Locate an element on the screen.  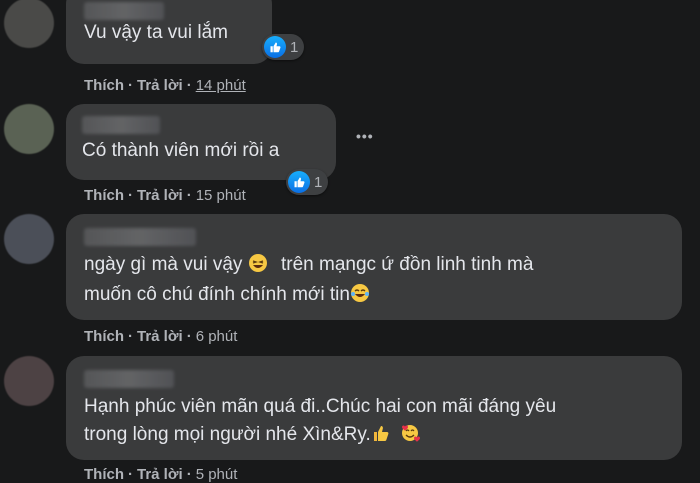
text-segment: muốn cô chú đính chính mới tin is located at coordinates (217, 294).